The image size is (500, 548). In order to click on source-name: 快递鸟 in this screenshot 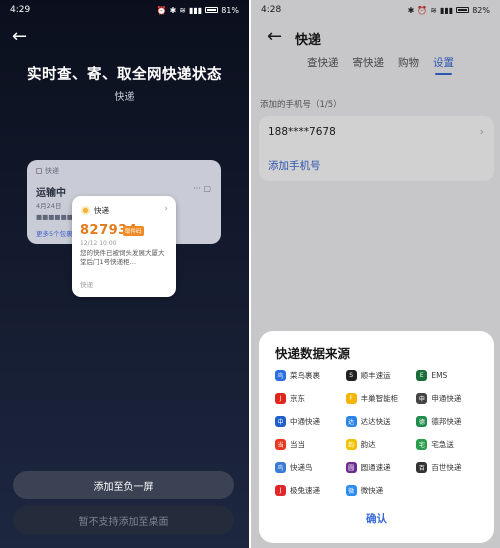, I will do `click(301, 467)`.